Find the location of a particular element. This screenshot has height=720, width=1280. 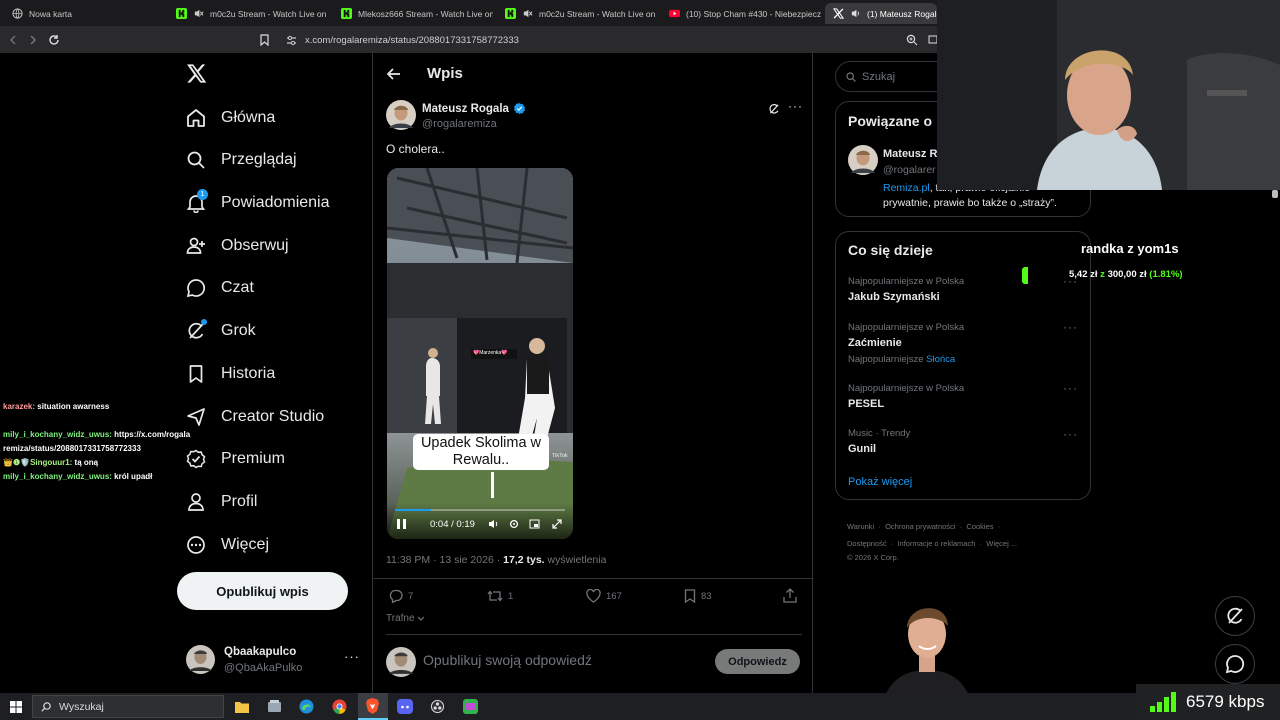

trend-related-link: Słońca is located at coordinates (940, 359).